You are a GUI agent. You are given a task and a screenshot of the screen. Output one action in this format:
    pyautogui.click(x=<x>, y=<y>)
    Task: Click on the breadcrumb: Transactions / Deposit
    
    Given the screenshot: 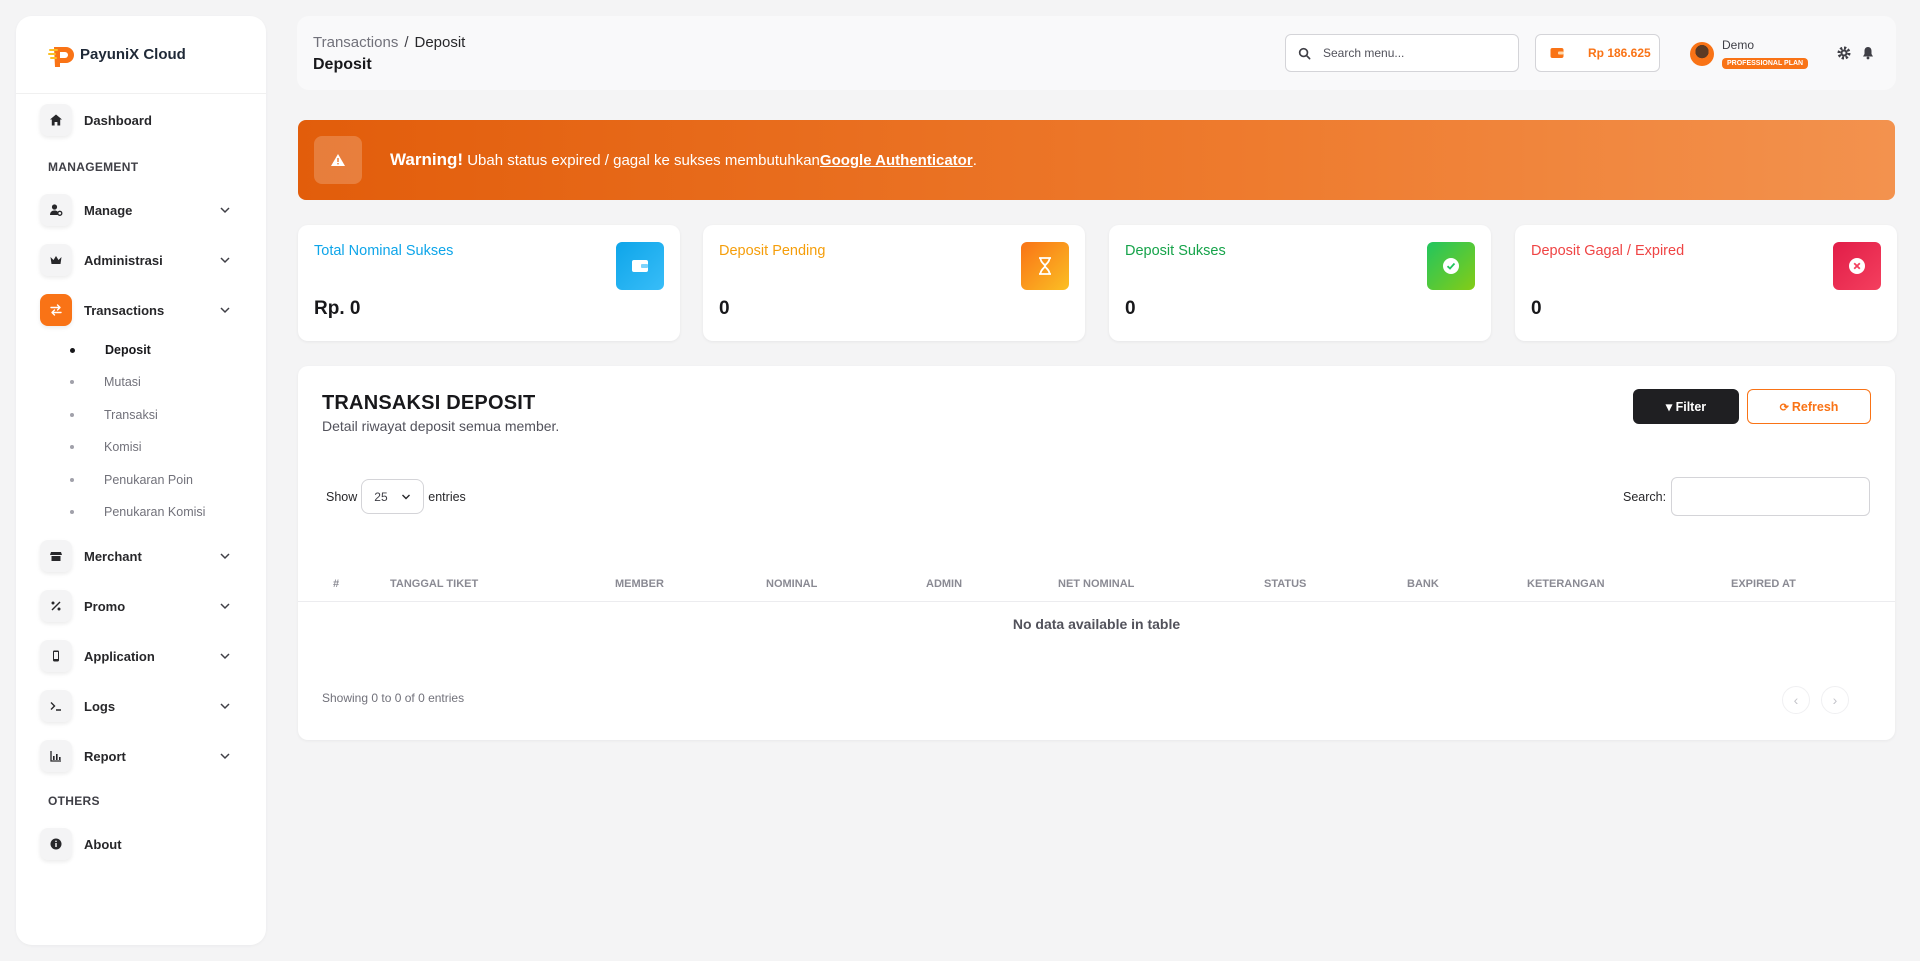 What is the action you would take?
    pyautogui.click(x=389, y=42)
    